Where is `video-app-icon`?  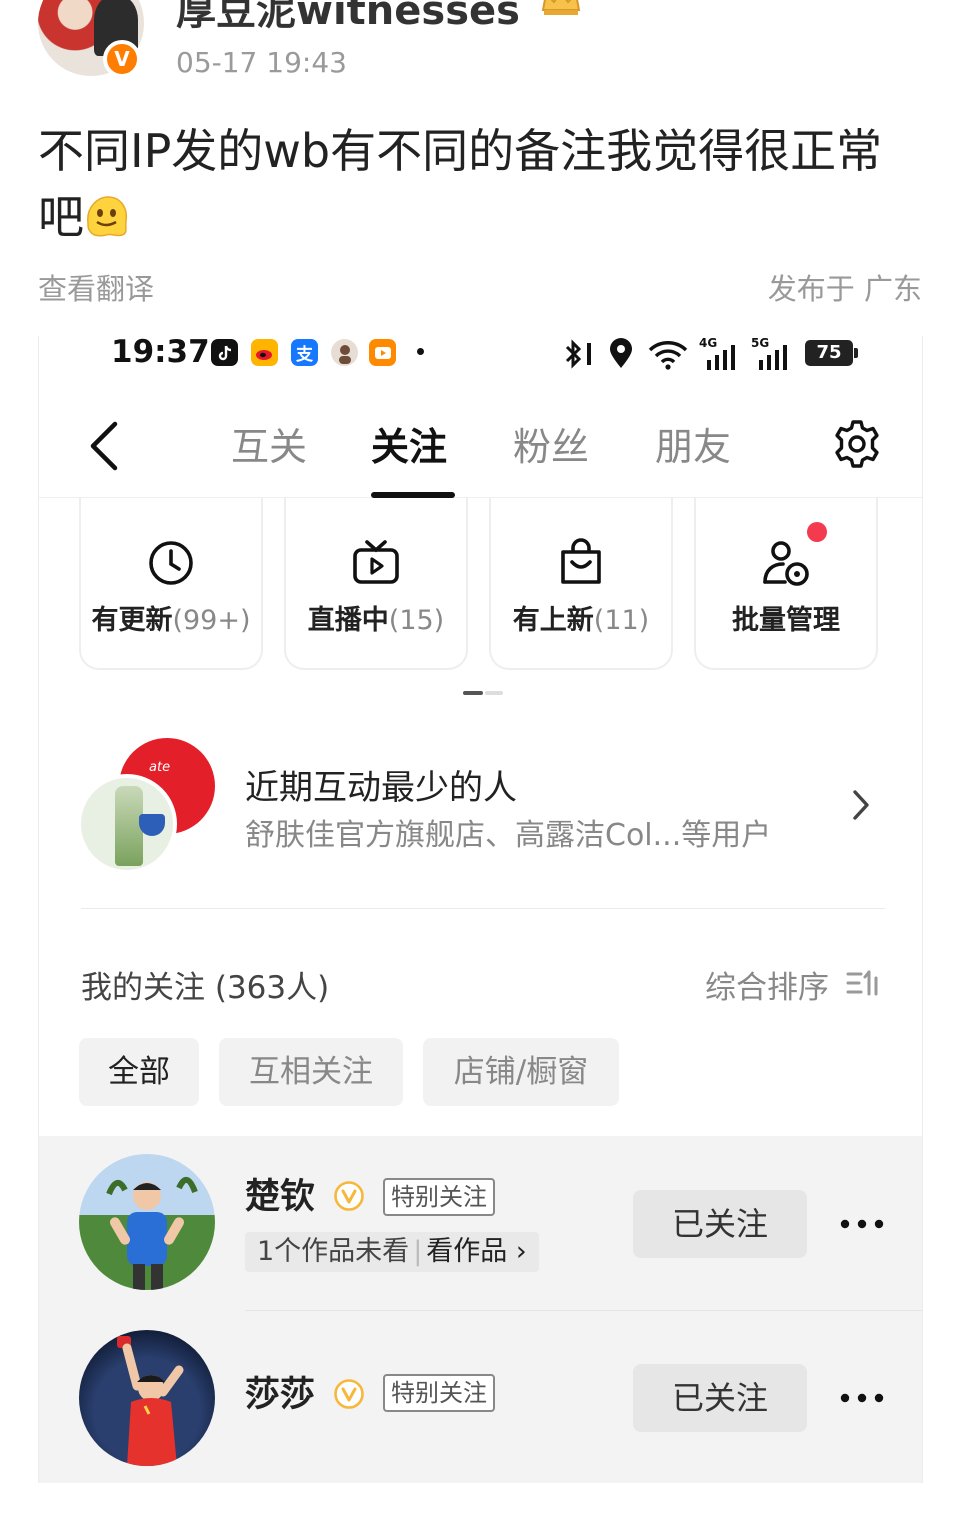
video-app-icon is located at coordinates (382, 352).